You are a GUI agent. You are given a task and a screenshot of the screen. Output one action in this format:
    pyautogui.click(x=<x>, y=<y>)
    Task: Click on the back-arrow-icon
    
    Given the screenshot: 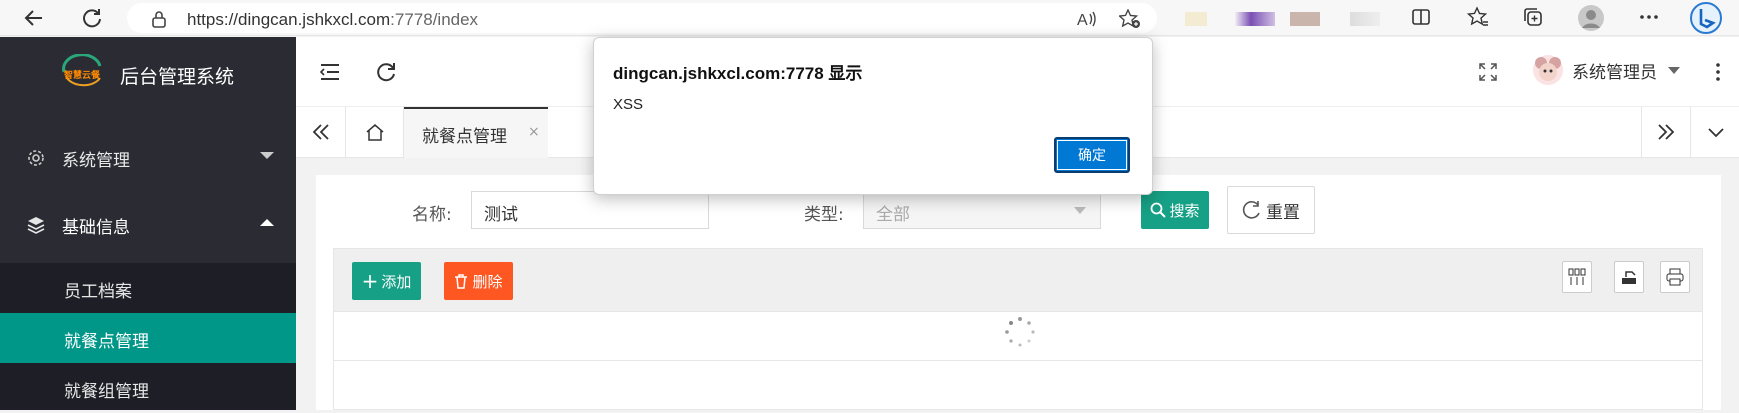 What is the action you would take?
    pyautogui.click(x=33, y=18)
    